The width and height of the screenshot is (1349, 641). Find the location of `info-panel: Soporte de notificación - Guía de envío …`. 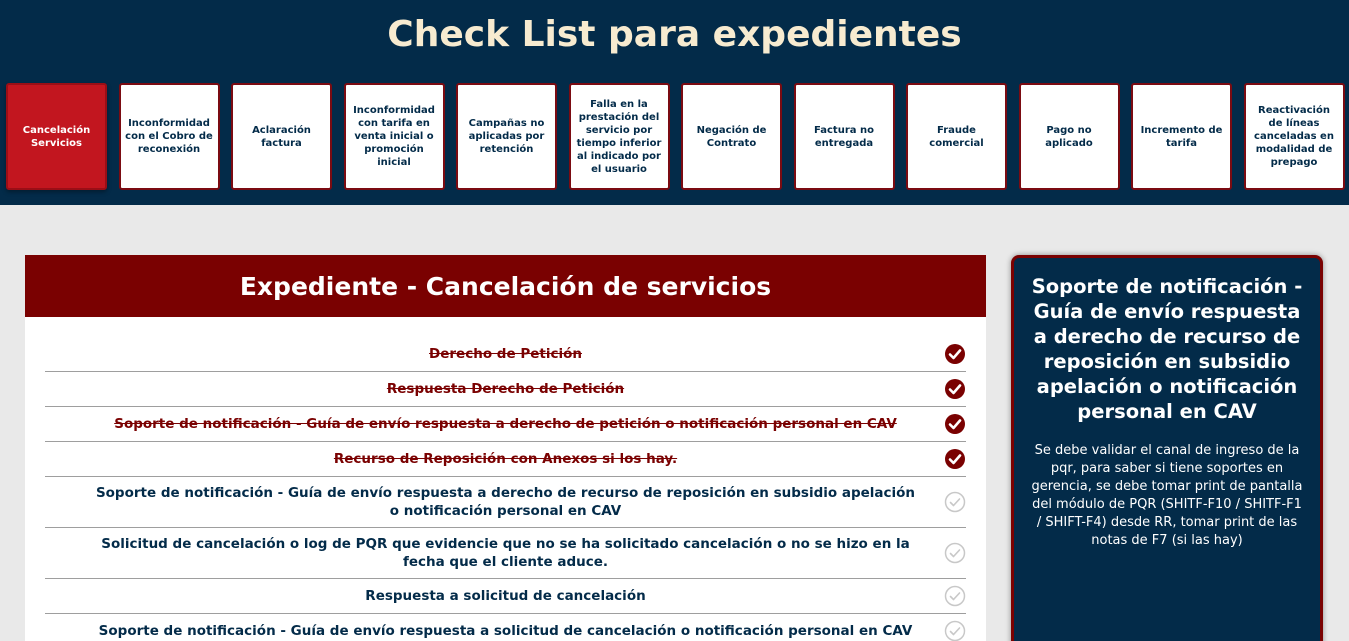

info-panel: Soporte de notificación - Guía de envío … is located at coordinates (1167, 448).